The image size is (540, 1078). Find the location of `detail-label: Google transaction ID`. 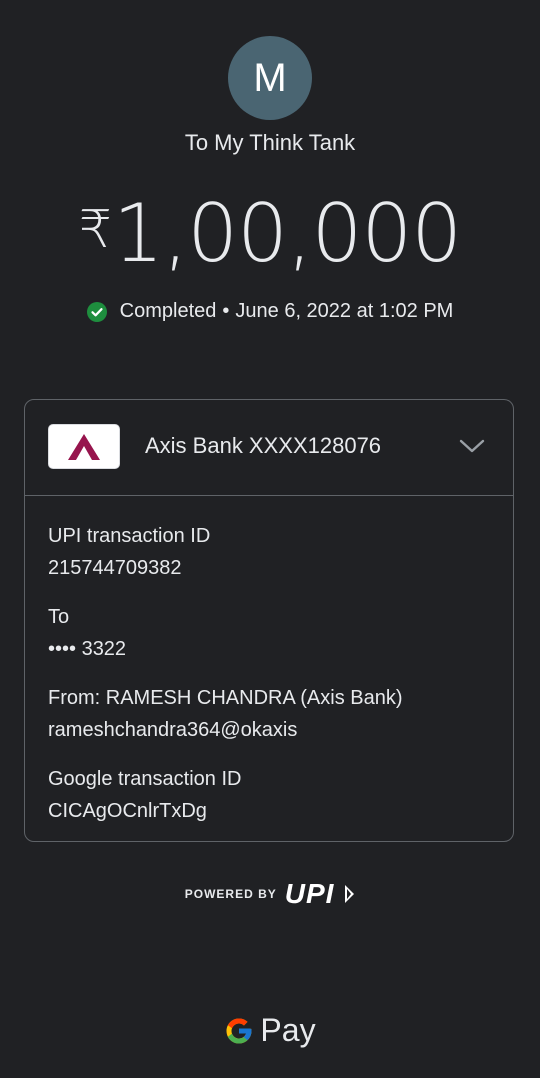

detail-label: Google transaction ID is located at coordinates (145, 779).